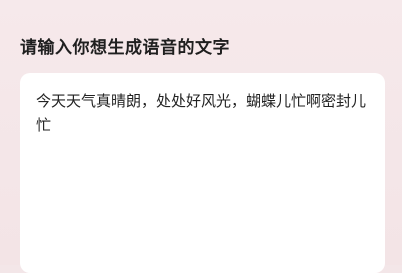  Describe the element at coordinates (125, 48) in the screenshot. I see `page-title: 请输入你想生成语音的文字` at that location.